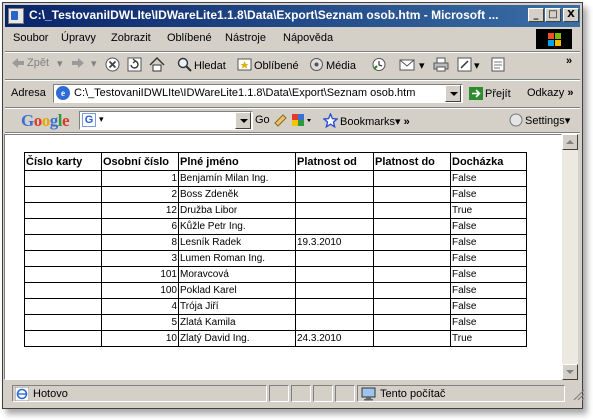 The height and width of the screenshot is (420, 593). What do you see at coordinates (140, 258) in the screenshot?
I see `table-cell: 3` at bounding box center [140, 258].